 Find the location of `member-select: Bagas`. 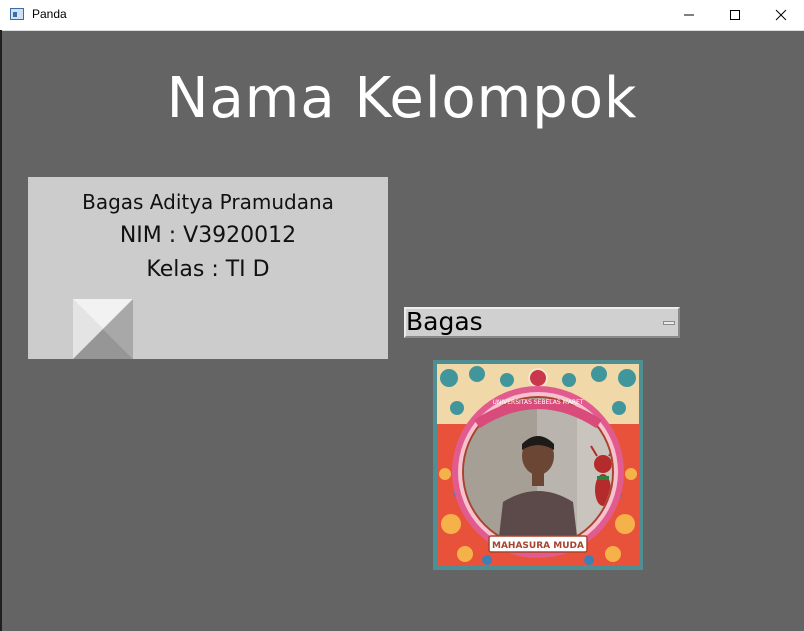

member-select: Bagas is located at coordinates (542, 322).